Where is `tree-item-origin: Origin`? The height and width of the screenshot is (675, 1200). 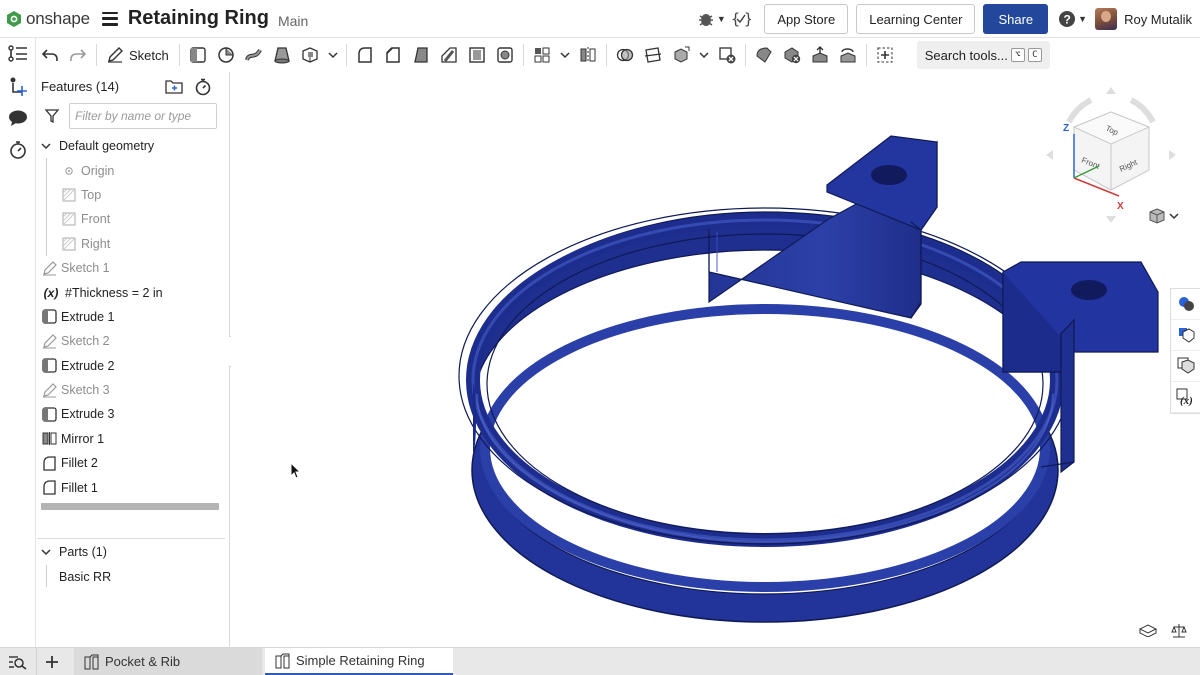 tree-item-origin: Origin is located at coordinates (133, 170).